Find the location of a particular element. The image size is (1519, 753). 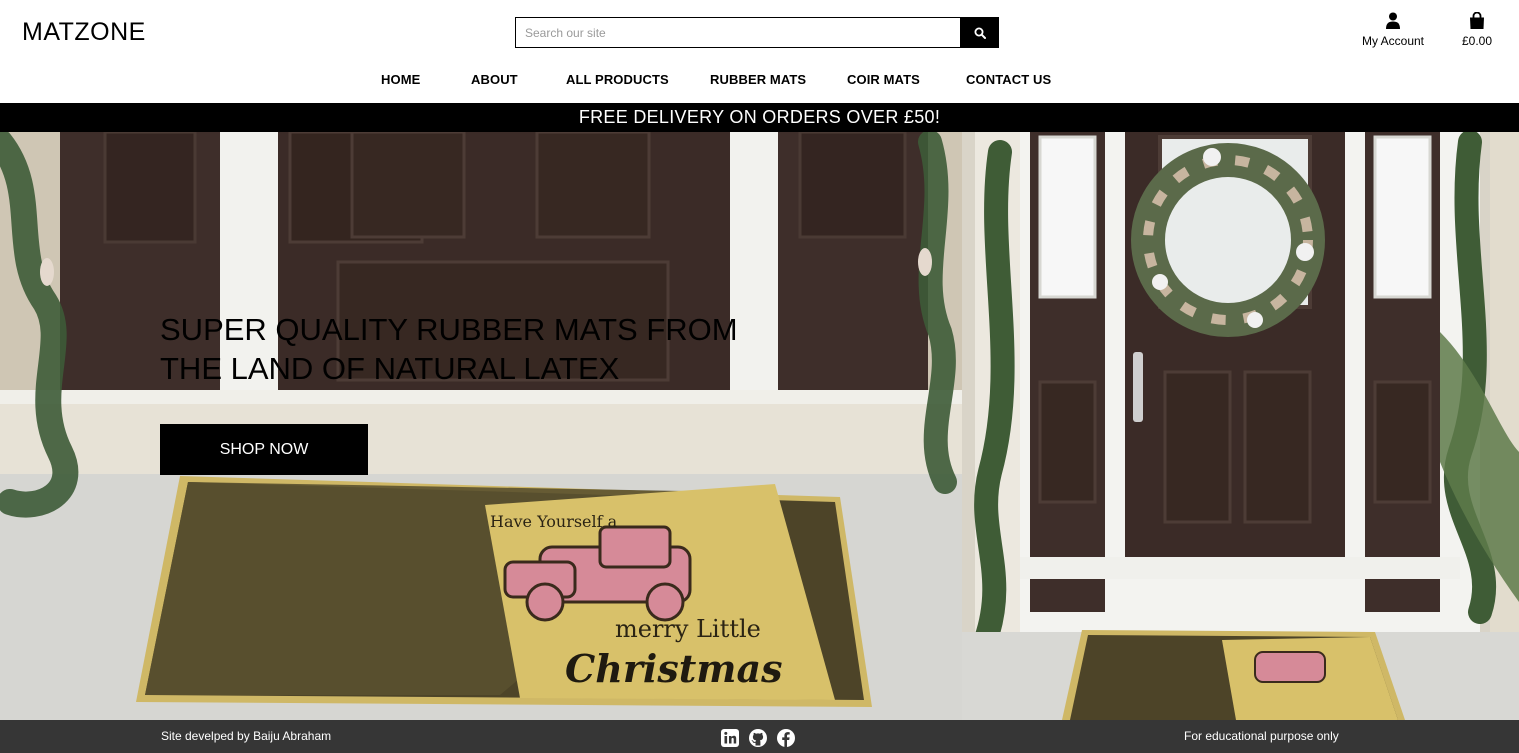

nav-rubber-mats: RUBBER MATS is located at coordinates (758, 79).